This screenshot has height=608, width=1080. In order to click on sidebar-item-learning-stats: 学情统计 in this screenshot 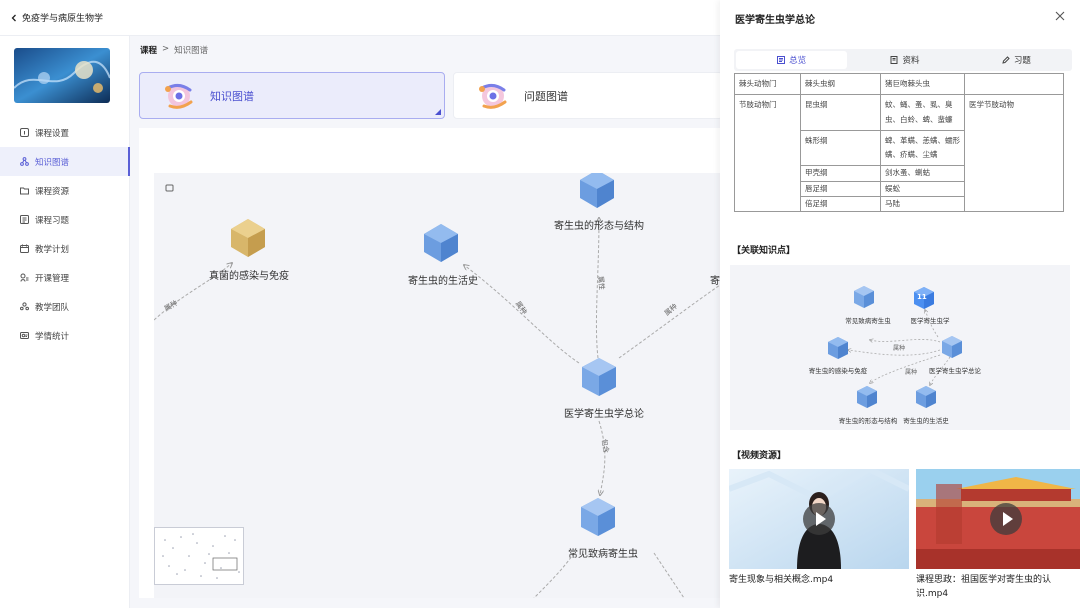, I will do `click(65, 335)`.